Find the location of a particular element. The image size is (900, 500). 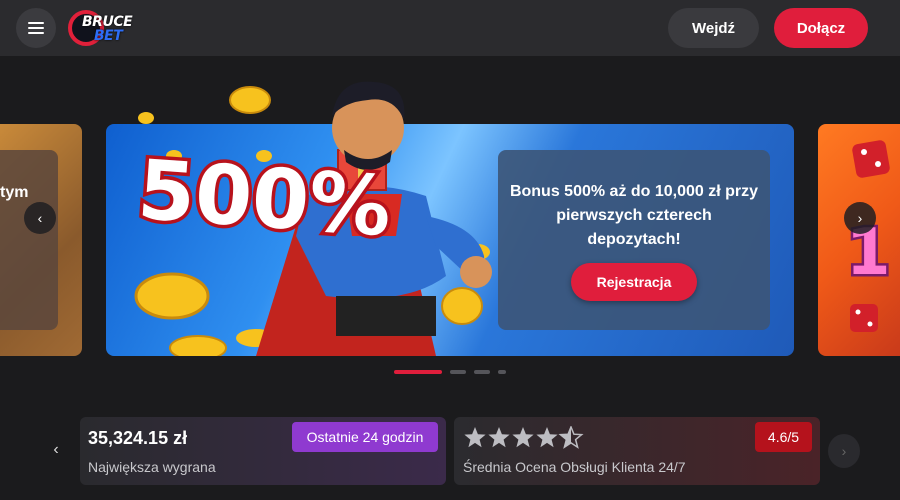

dice-illustration: 1 is located at coordinates (868, 236).